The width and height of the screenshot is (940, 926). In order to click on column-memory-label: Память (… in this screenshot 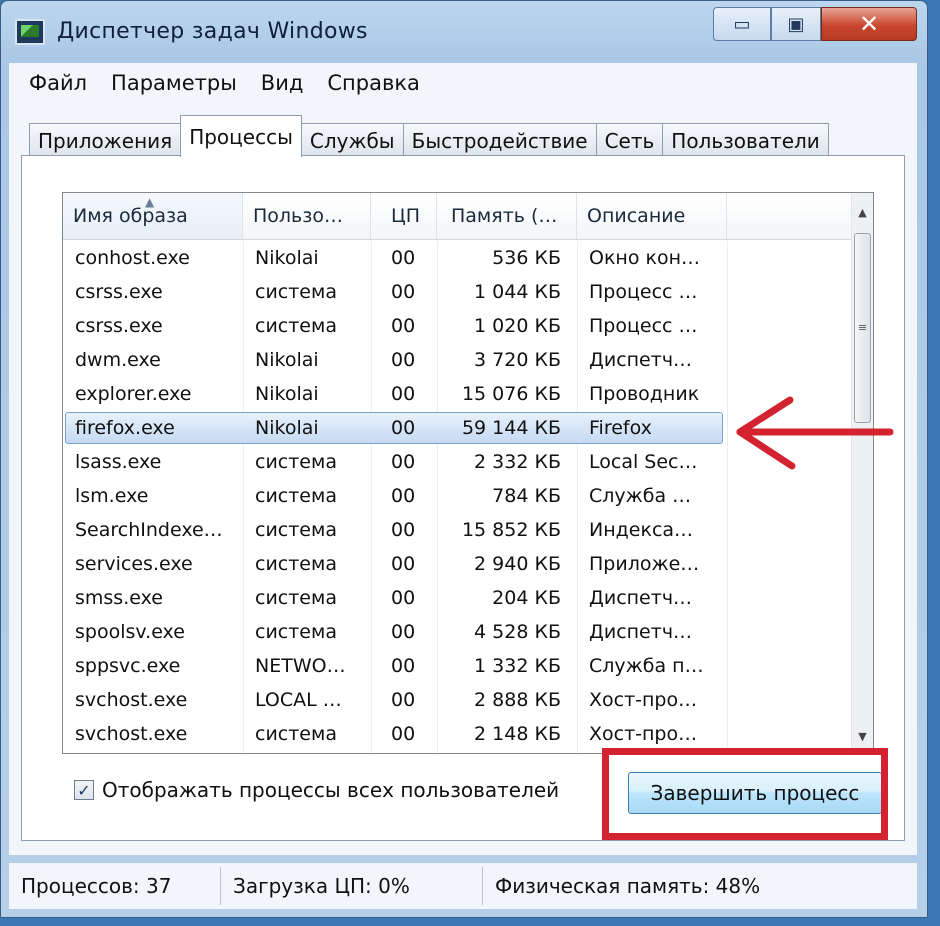, I will do `click(504, 216)`.